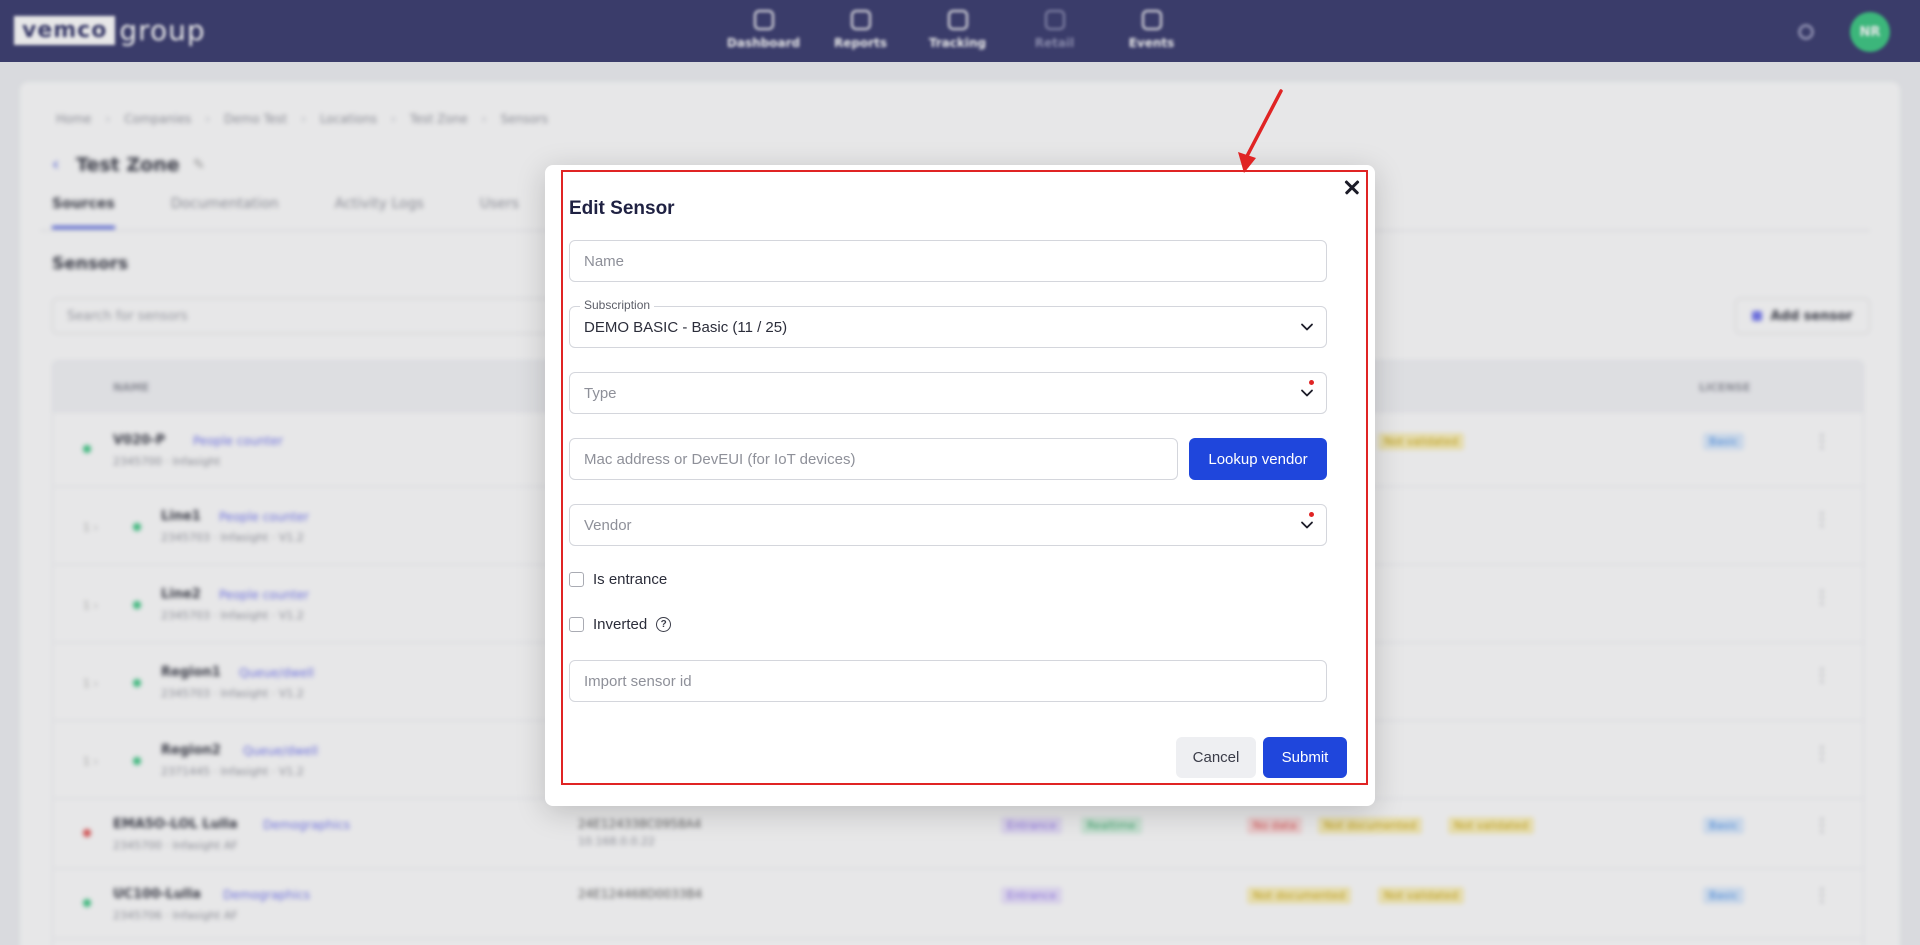 The height and width of the screenshot is (945, 1920). What do you see at coordinates (1305, 757) in the screenshot?
I see `submit-button: Submit` at bounding box center [1305, 757].